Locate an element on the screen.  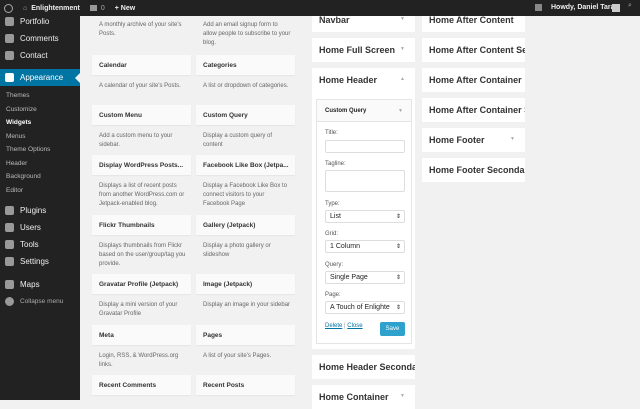
comments-icon is located at coordinates (9, 38).